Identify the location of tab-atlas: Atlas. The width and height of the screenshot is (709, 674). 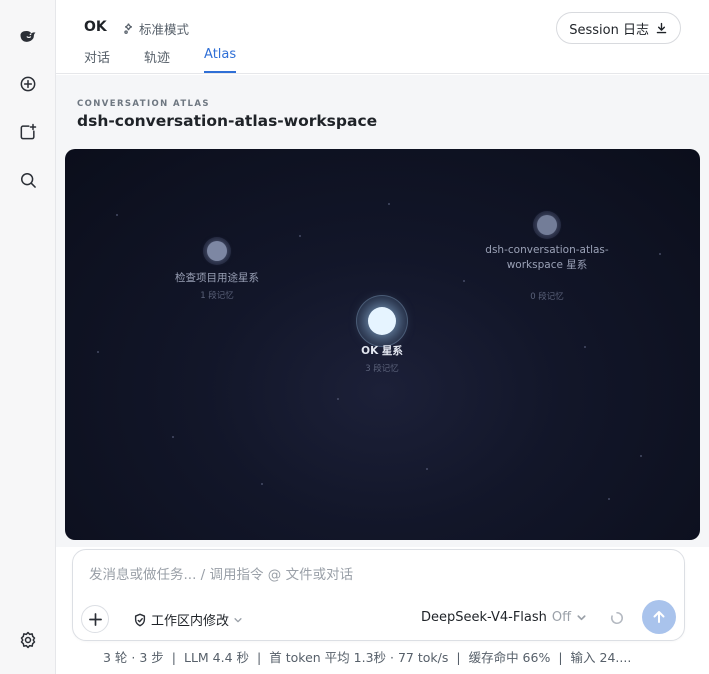
(220, 60).